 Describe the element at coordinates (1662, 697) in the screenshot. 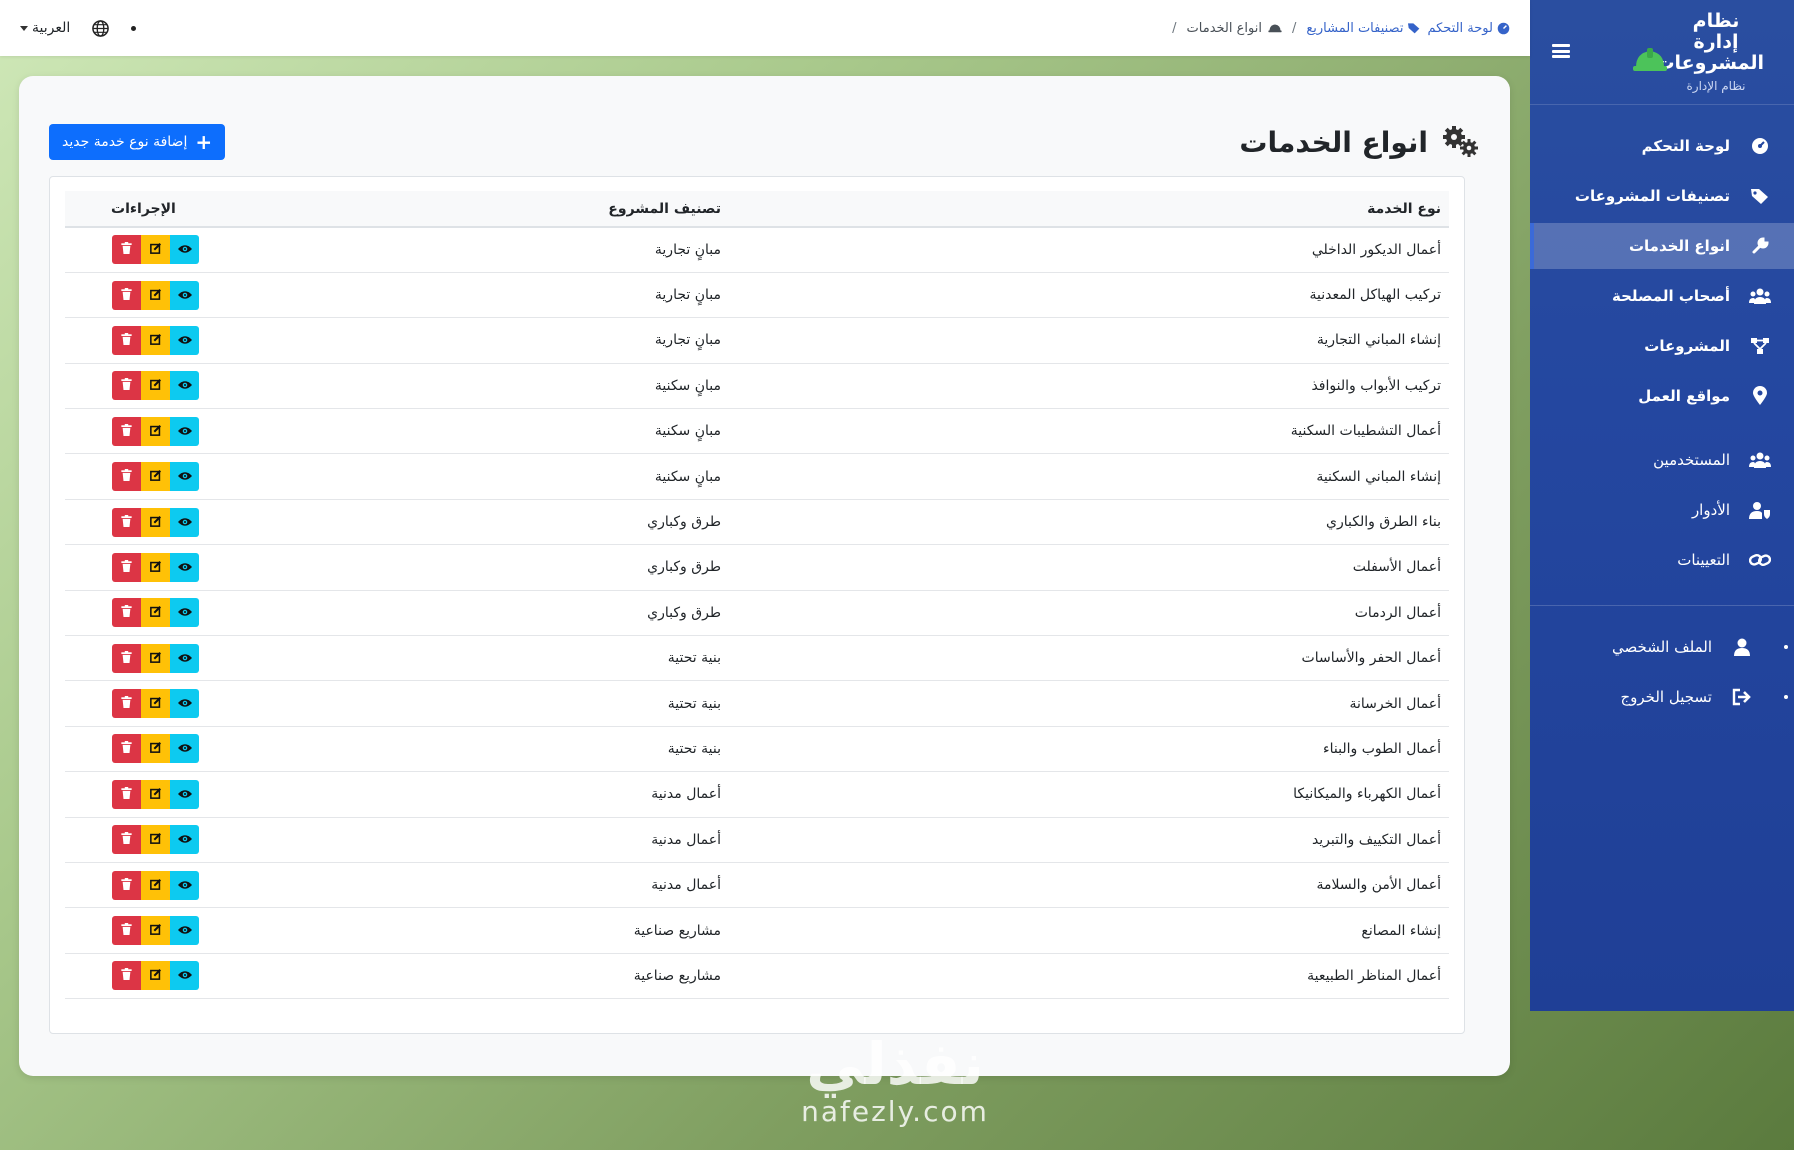

I see `sidebar-item-logout: تسجيل الخروج` at that location.